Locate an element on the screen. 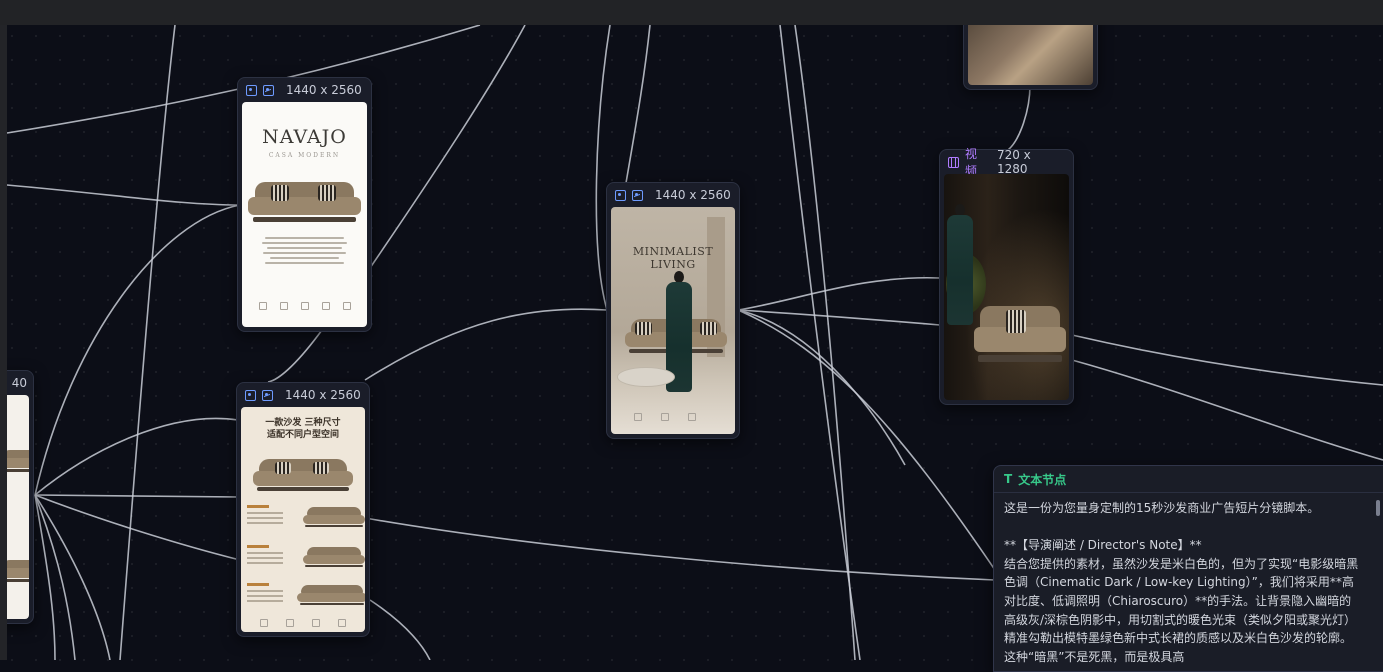 Image resolution: width=1383 pixels, height=672 pixels. text-node-header: T 文本节点 is located at coordinates (1188, 479).